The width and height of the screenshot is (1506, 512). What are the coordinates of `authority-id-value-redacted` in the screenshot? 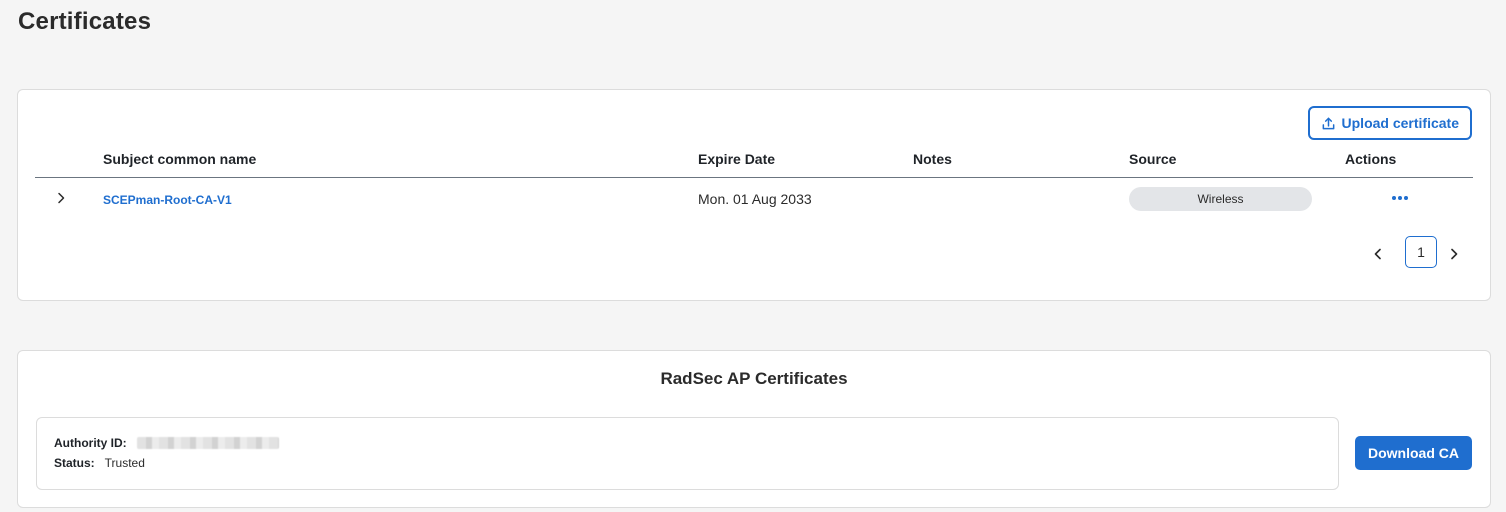 It's located at (207, 443).